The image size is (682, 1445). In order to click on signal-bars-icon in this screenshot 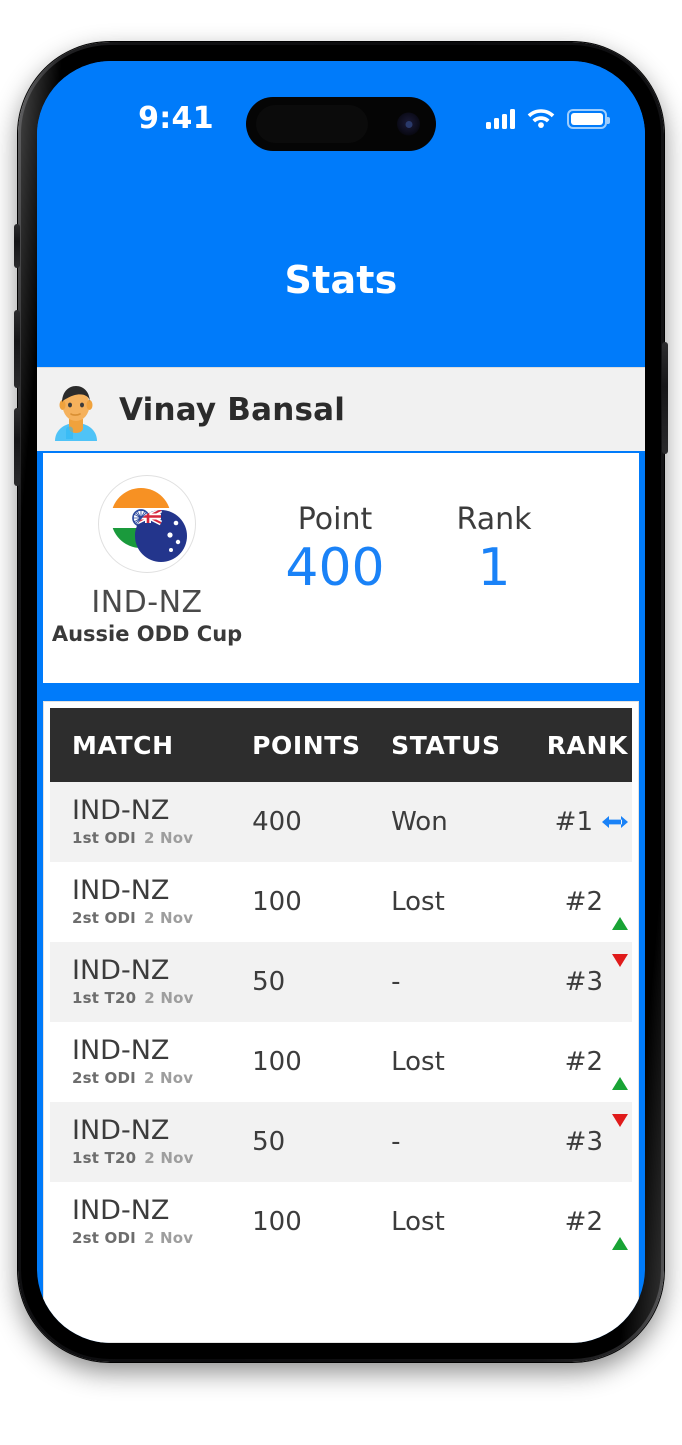, I will do `click(500, 119)`.